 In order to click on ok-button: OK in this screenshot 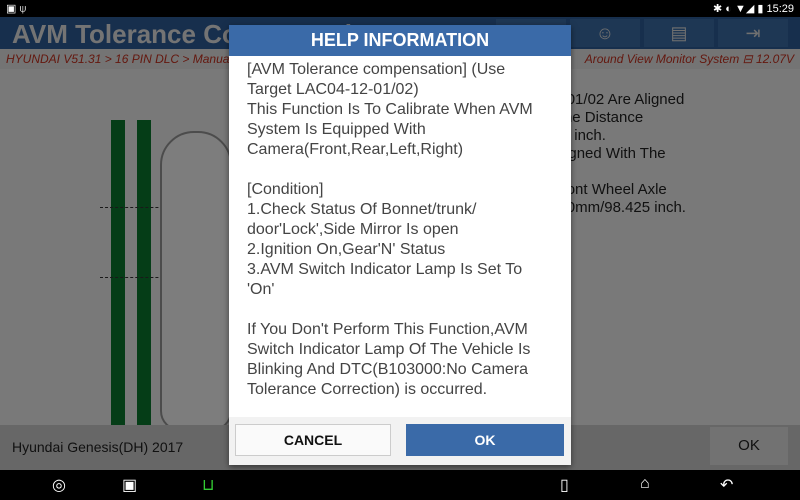, I will do `click(485, 440)`.